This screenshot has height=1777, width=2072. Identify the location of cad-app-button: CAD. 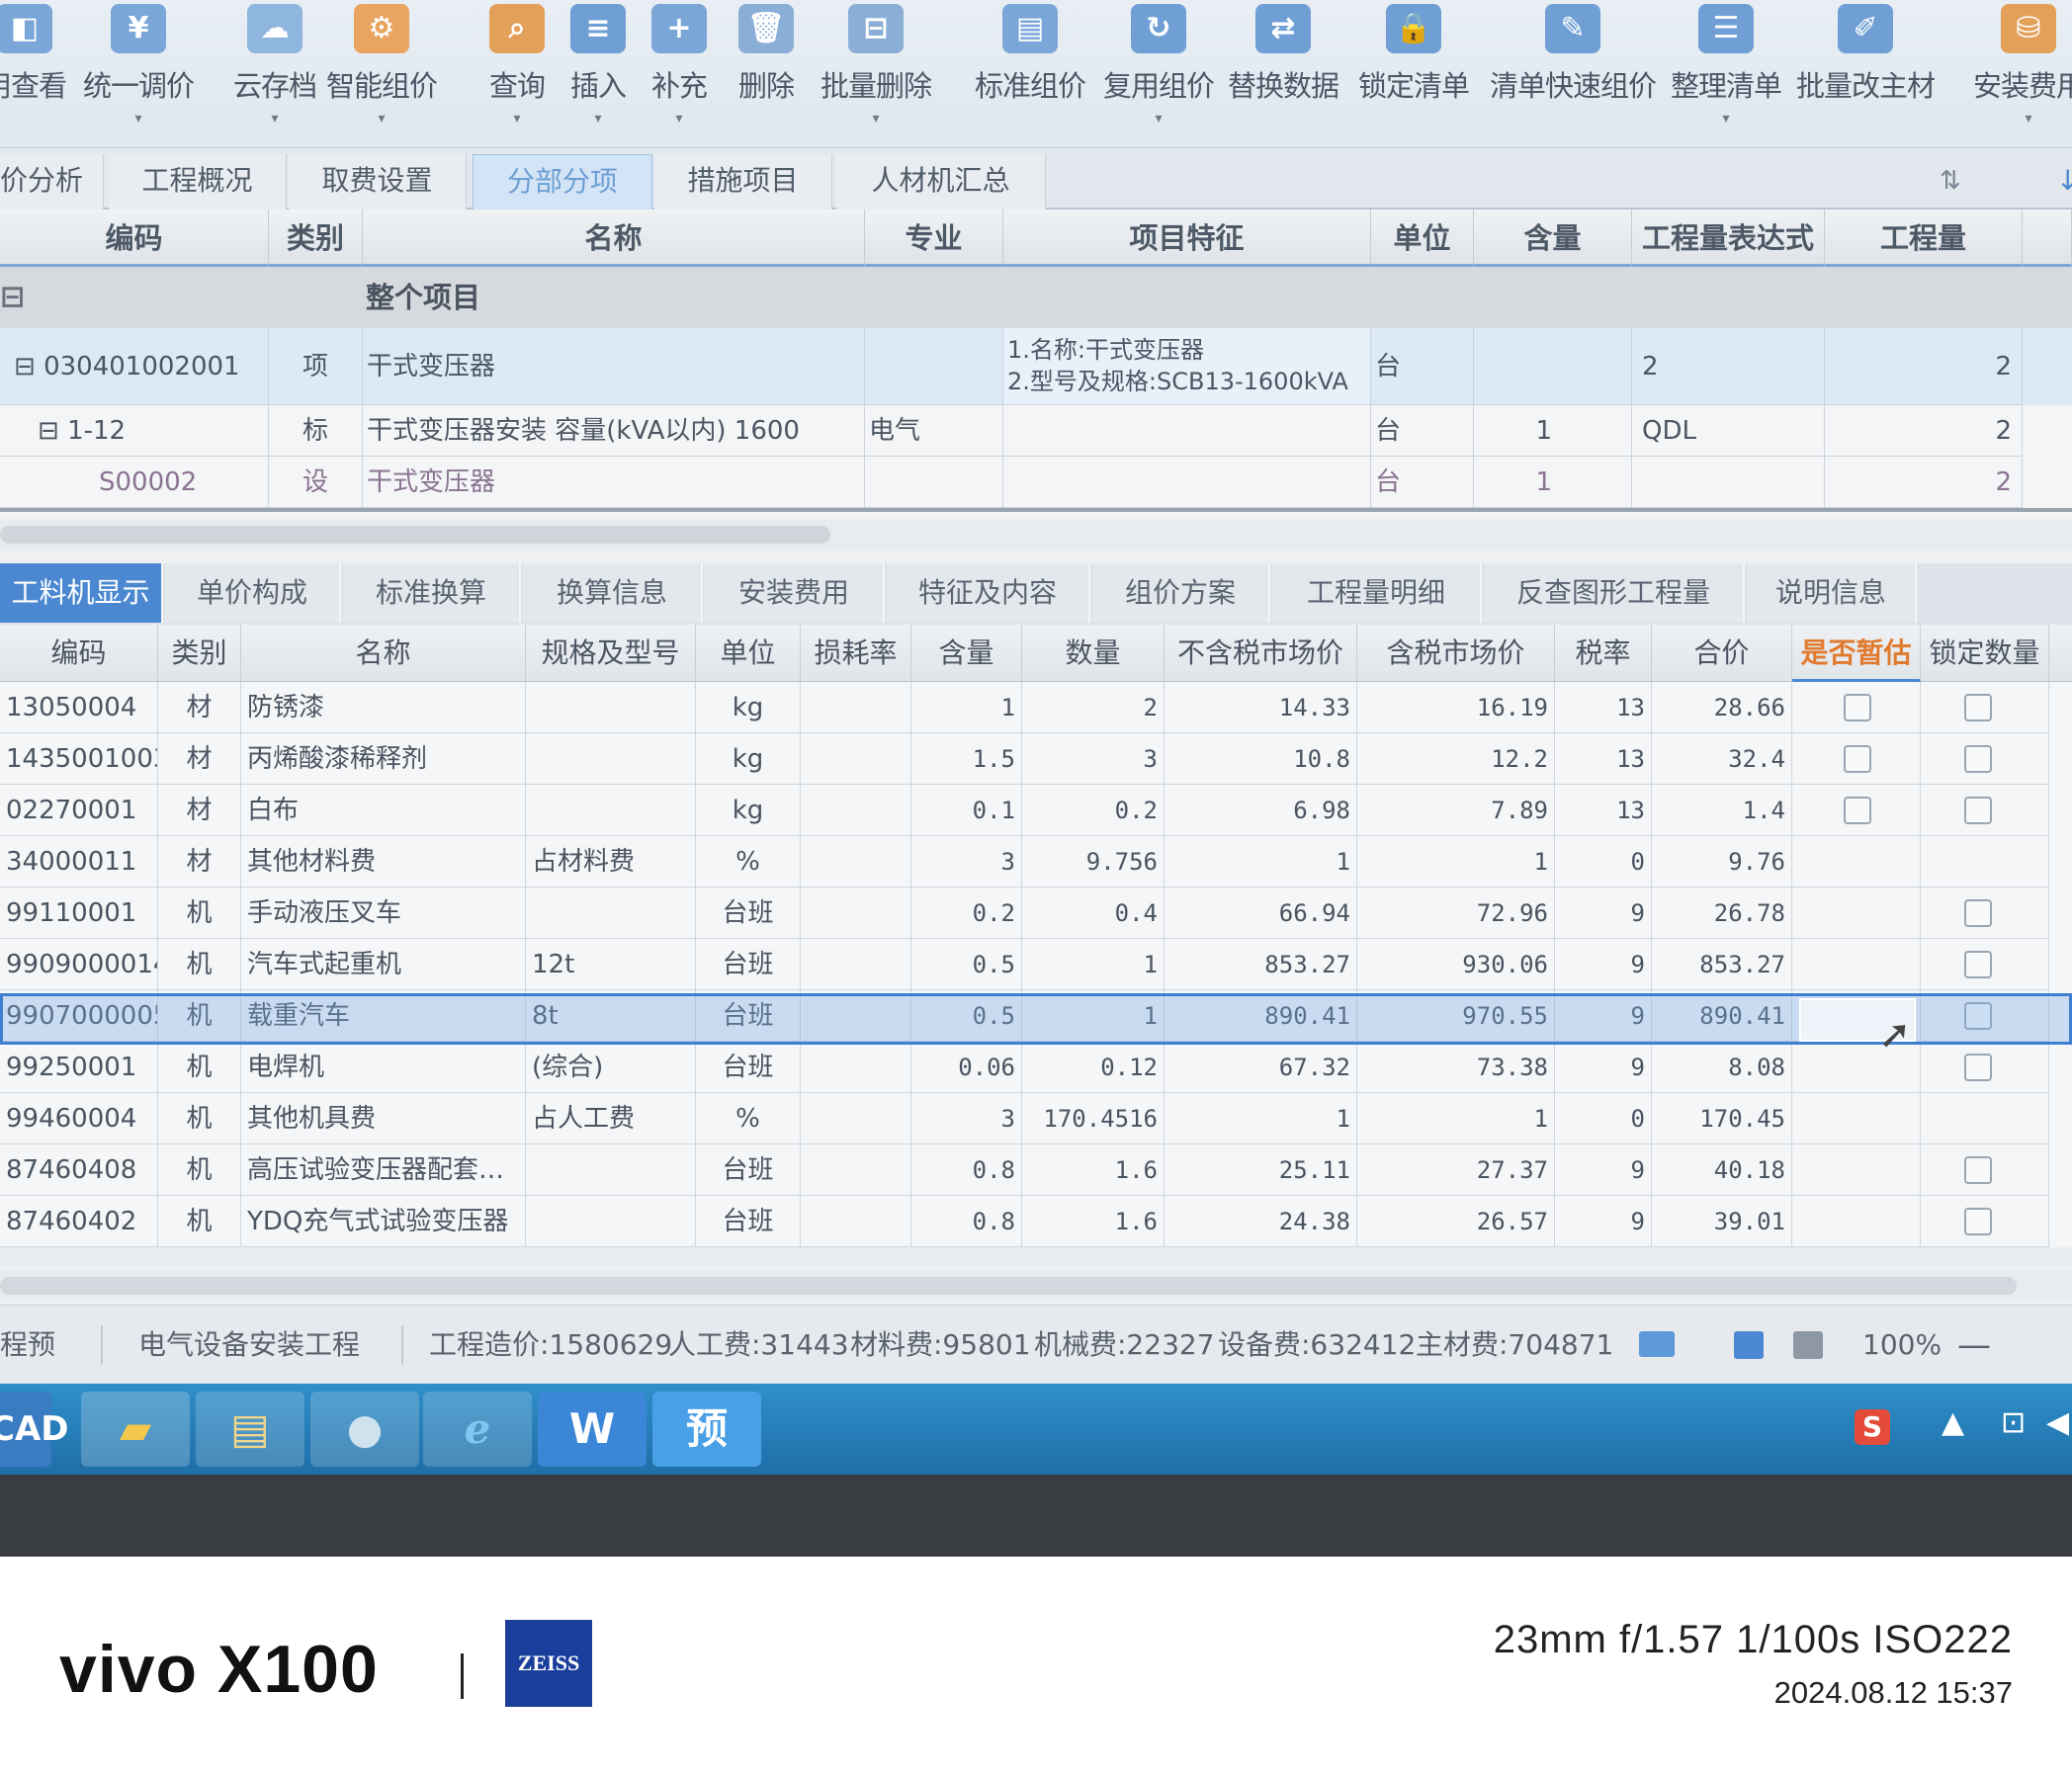
(34, 1430).